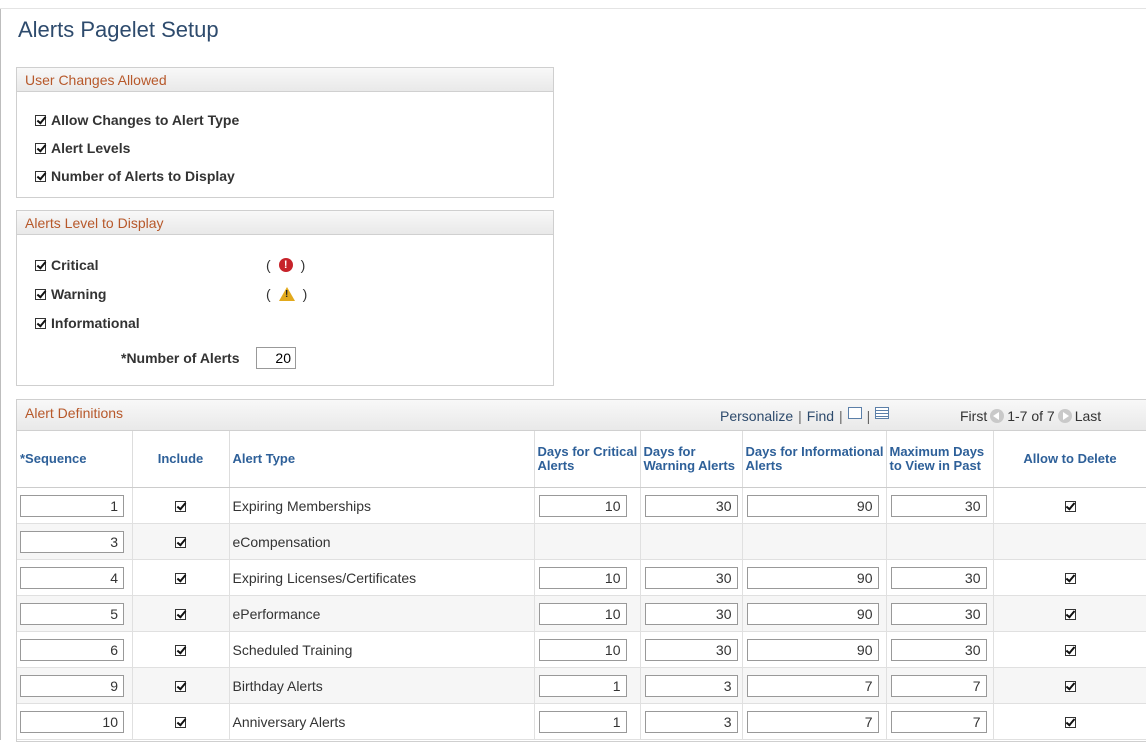 Image resolution: width=1146 pixels, height=742 pixels. What do you see at coordinates (137, 120) in the screenshot?
I see `allow-alert-type-row: Allow Changes to Alert Type` at bounding box center [137, 120].